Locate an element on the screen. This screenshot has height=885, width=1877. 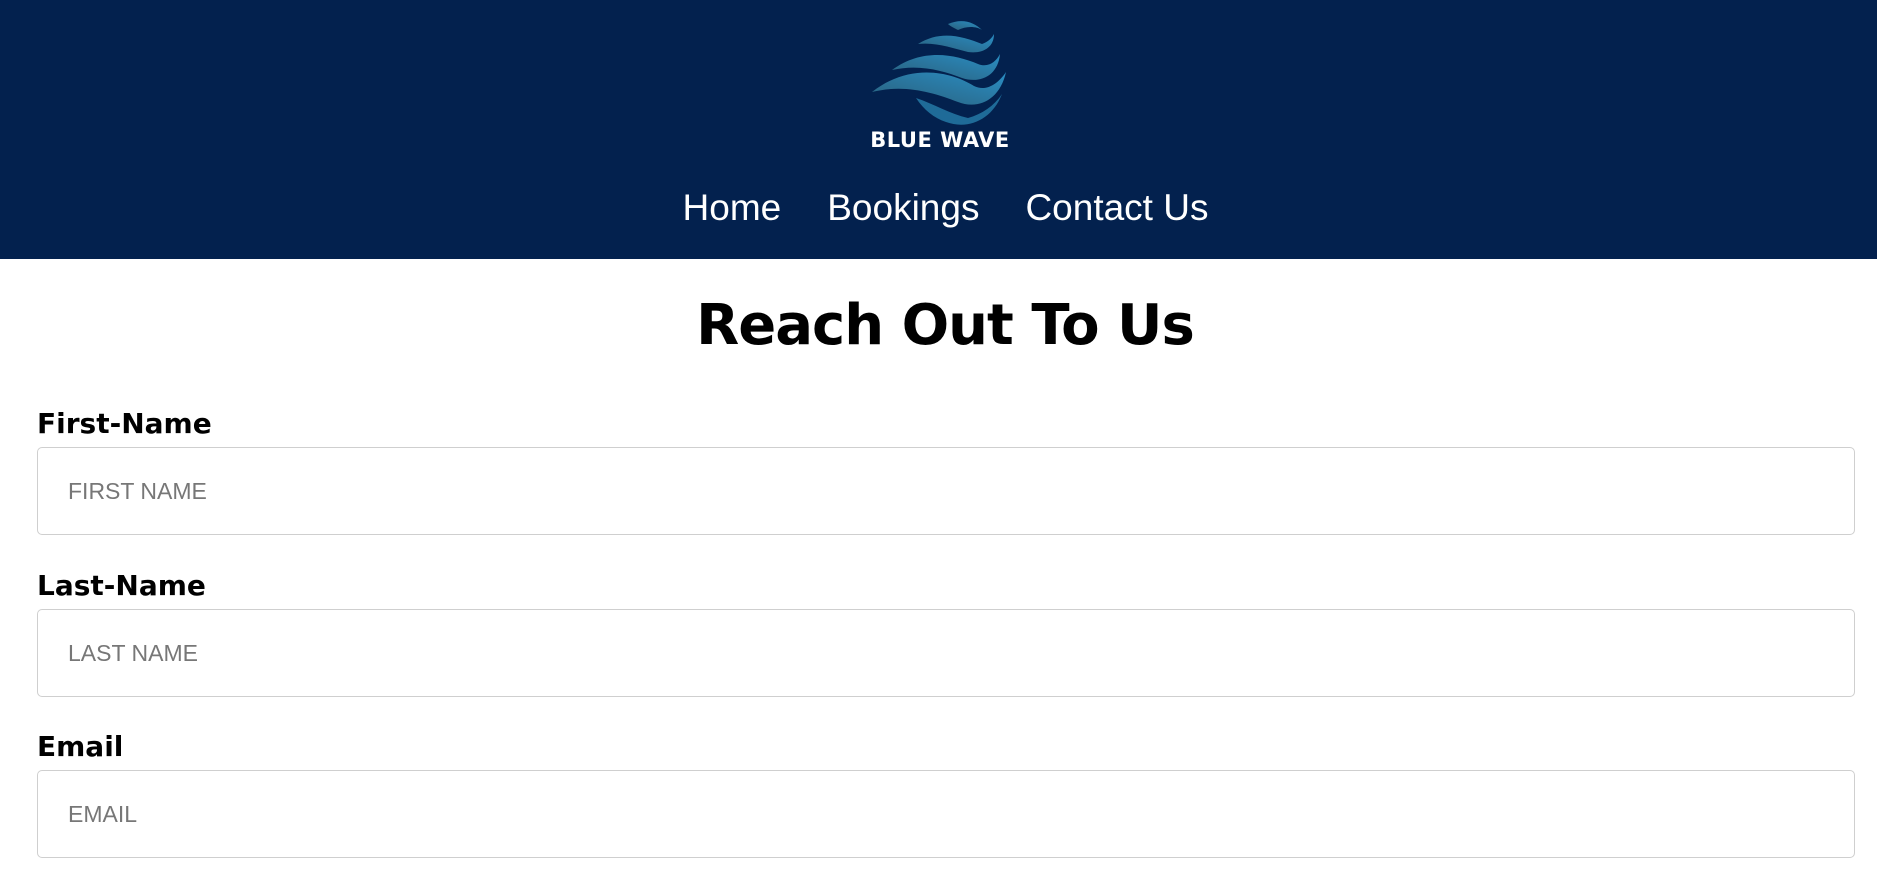
email-input is located at coordinates (946, 814).